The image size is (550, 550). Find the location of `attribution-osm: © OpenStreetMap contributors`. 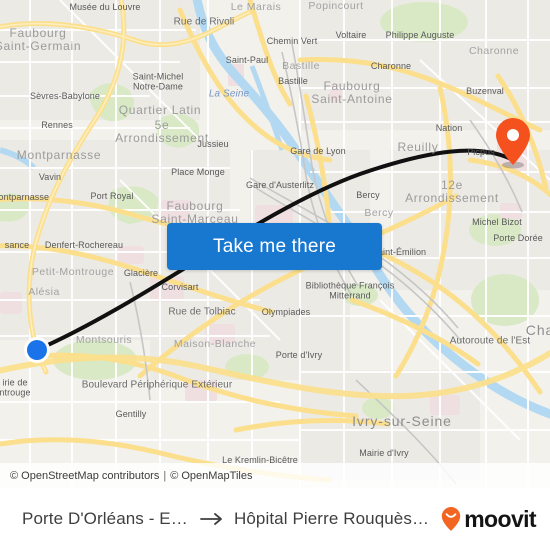

attribution-osm: © OpenStreetMap contributors is located at coordinates (84, 476).